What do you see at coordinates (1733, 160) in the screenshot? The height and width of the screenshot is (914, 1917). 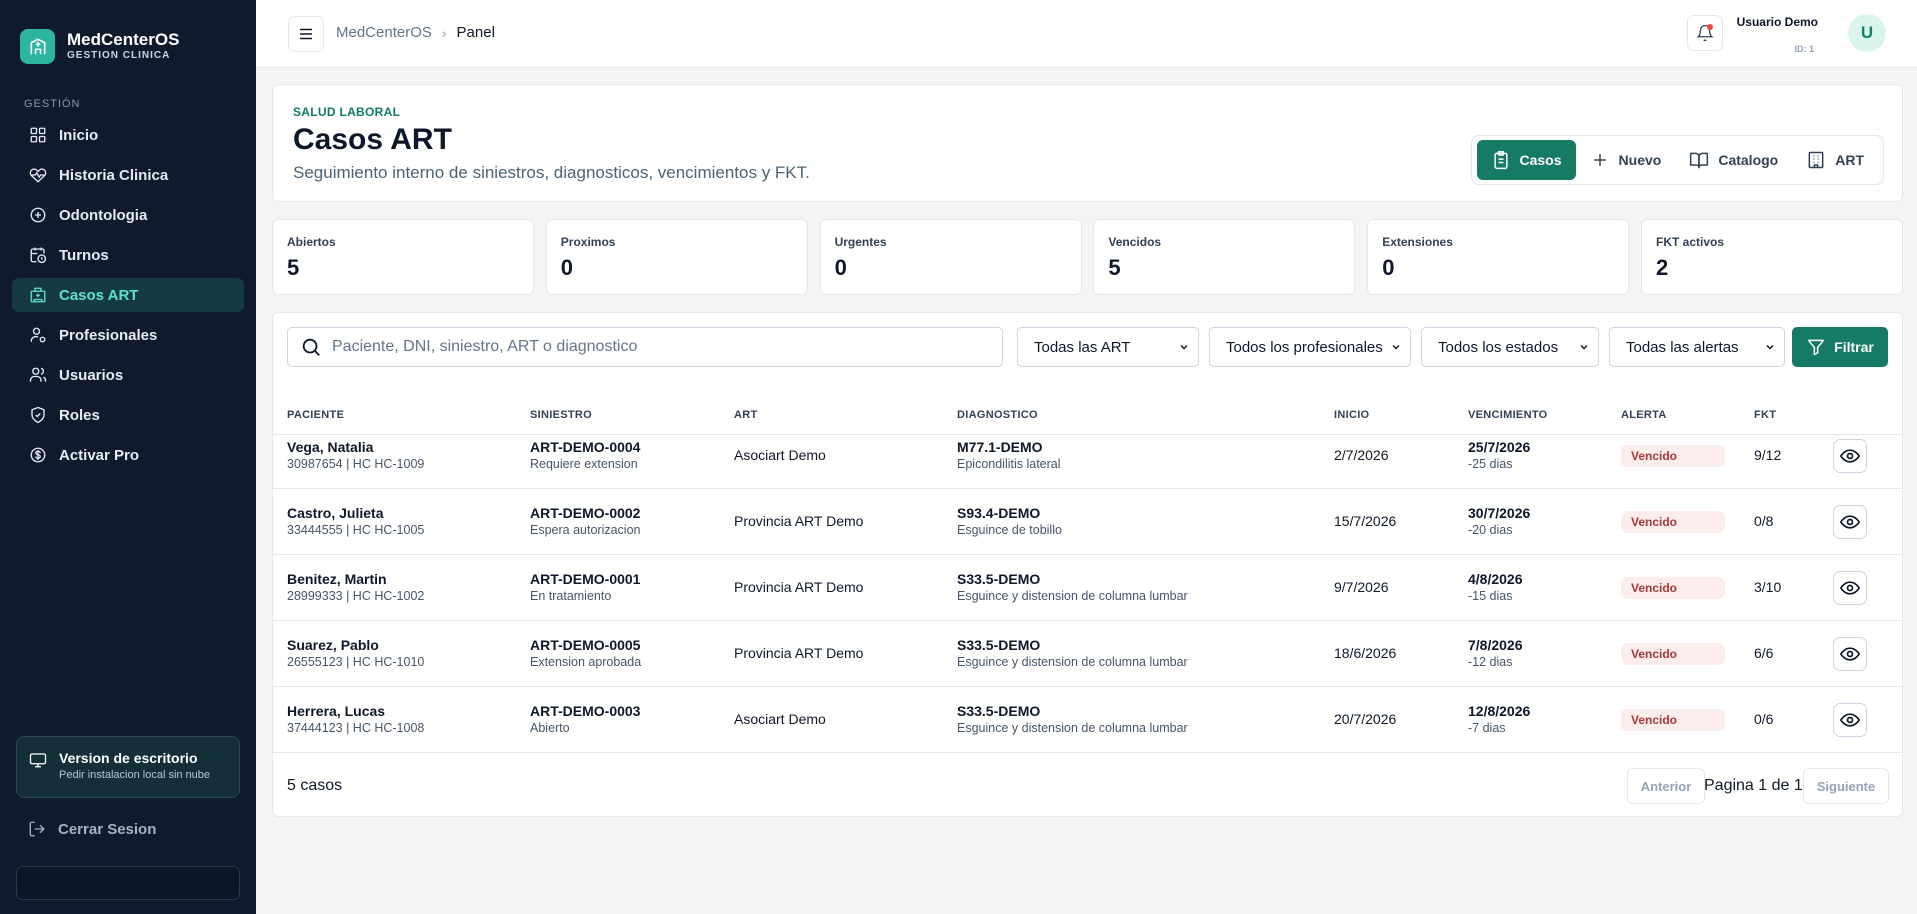 I see `tab-catalogo: Catalogo` at bounding box center [1733, 160].